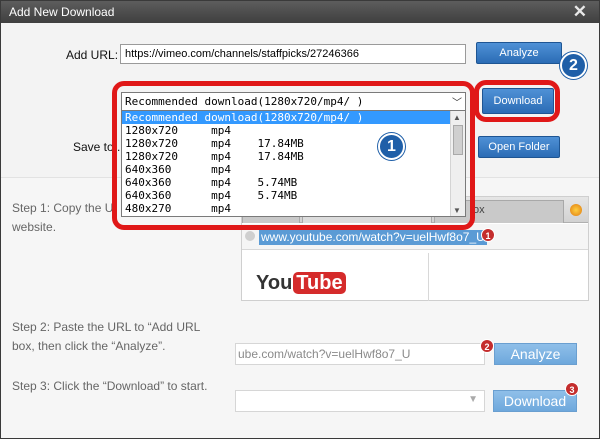 This screenshot has height=439, width=600. I want to click on step1-text-line2: website., so click(34, 227).